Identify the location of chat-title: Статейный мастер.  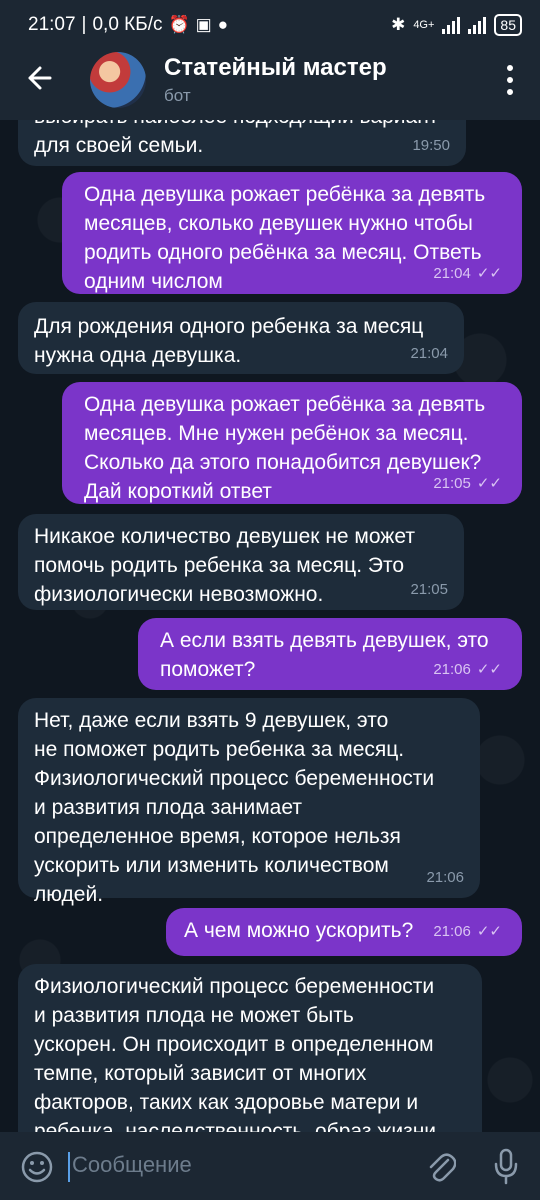
(275, 68).